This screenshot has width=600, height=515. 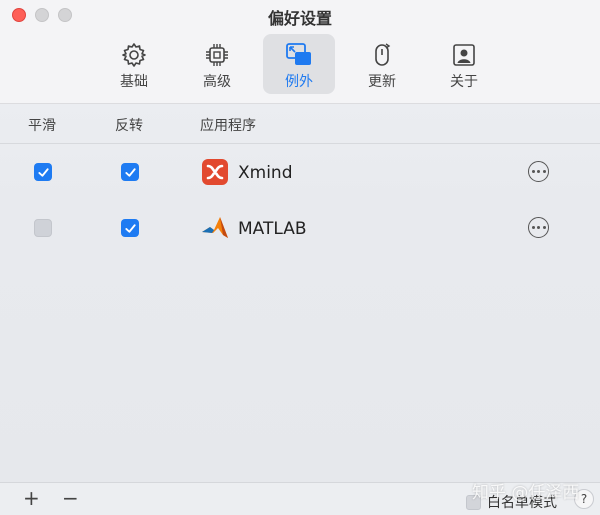 I want to click on chip-icon, so click(x=217, y=55).